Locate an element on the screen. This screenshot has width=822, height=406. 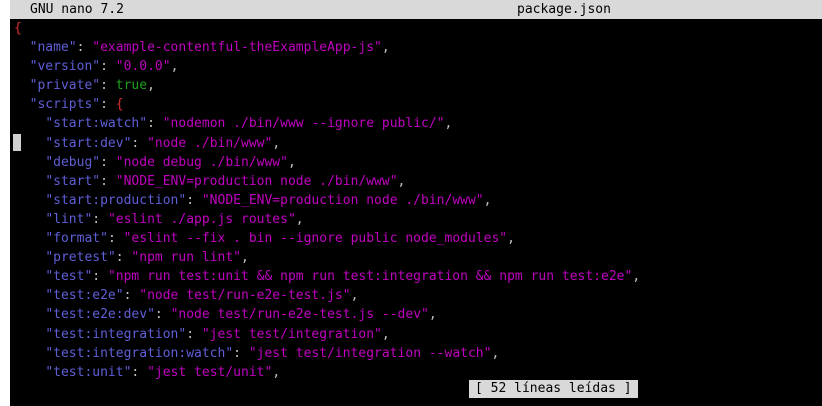
json-key: "test:e2e:dev" is located at coordinates (100, 315).